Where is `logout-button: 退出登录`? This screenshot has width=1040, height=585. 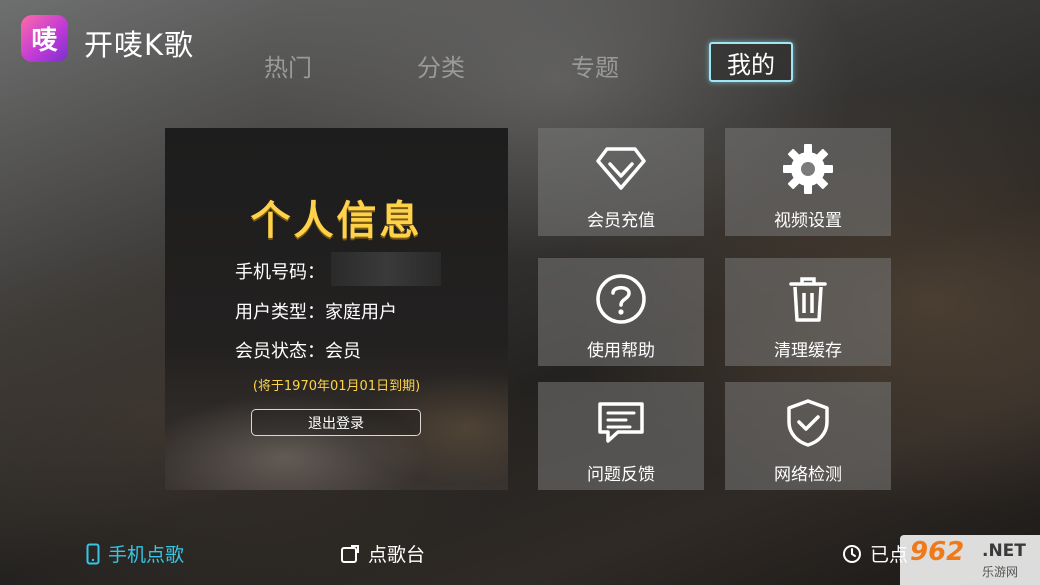 logout-button: 退出登录 is located at coordinates (336, 422).